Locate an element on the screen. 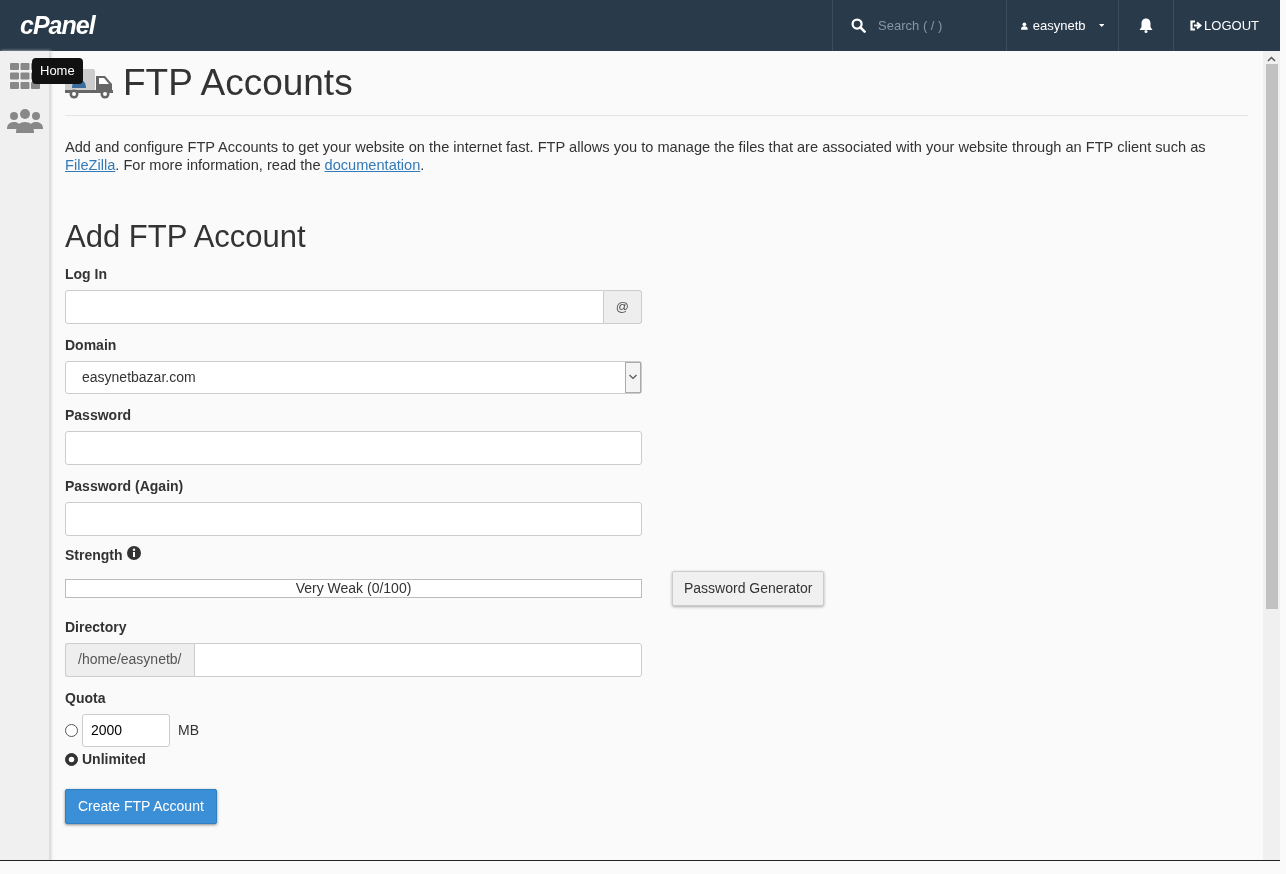 Image resolution: width=1286 pixels, height=874 pixels. scroll-up-icon is located at coordinates (1271, 59).